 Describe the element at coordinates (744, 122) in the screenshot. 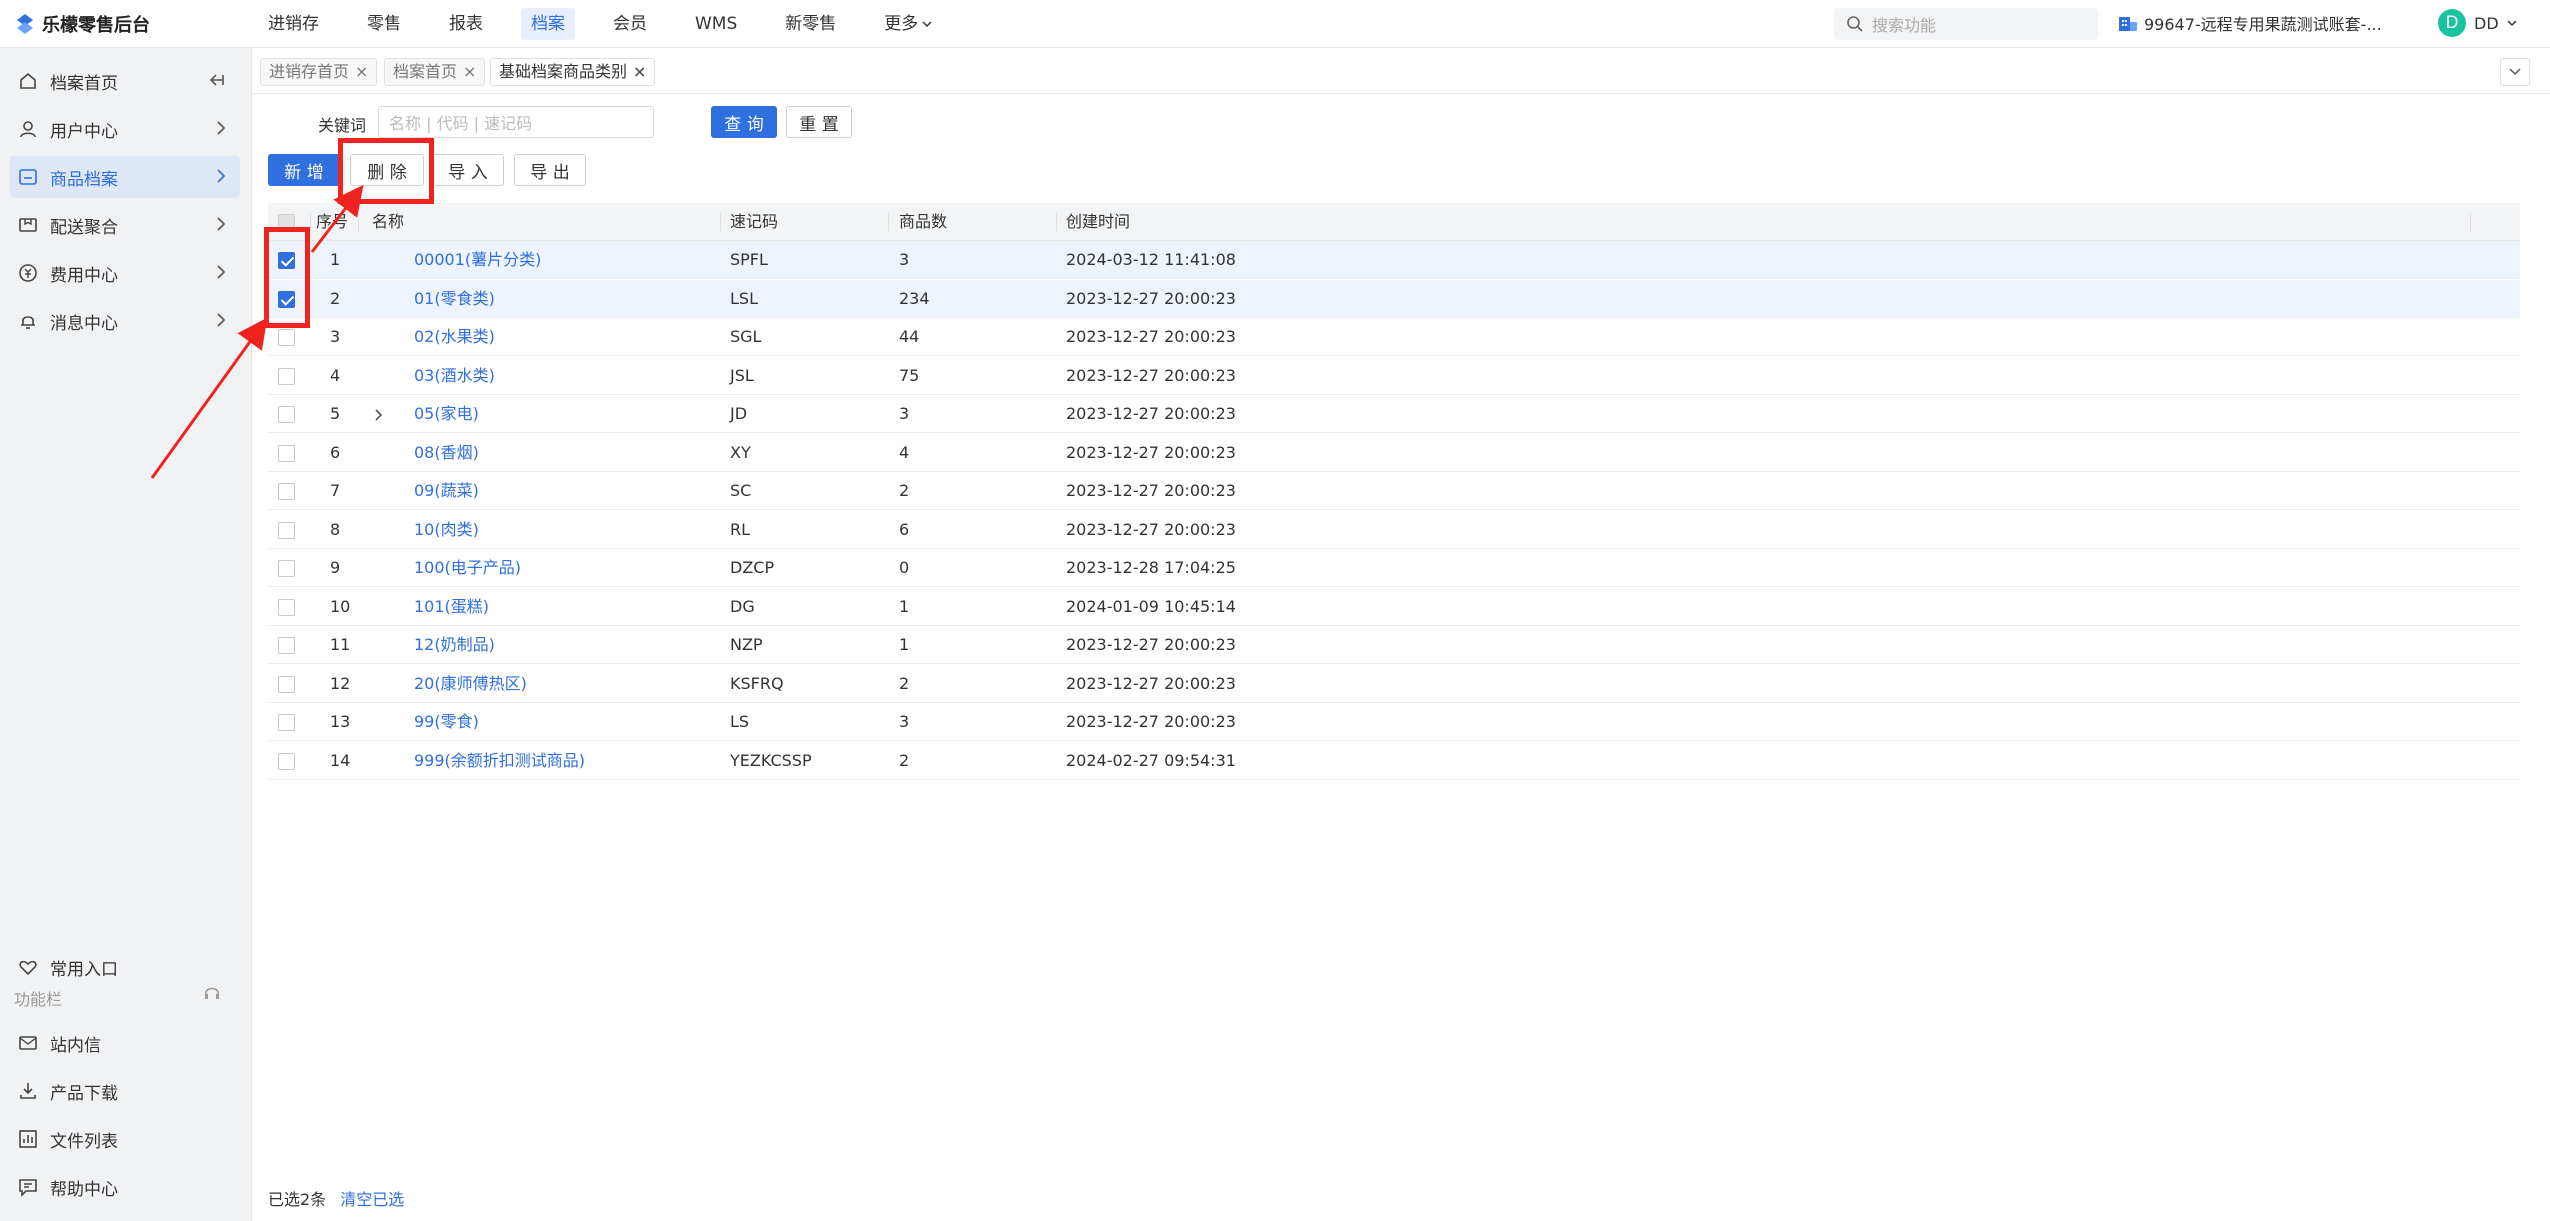

I see `query-button: 查 询` at that location.